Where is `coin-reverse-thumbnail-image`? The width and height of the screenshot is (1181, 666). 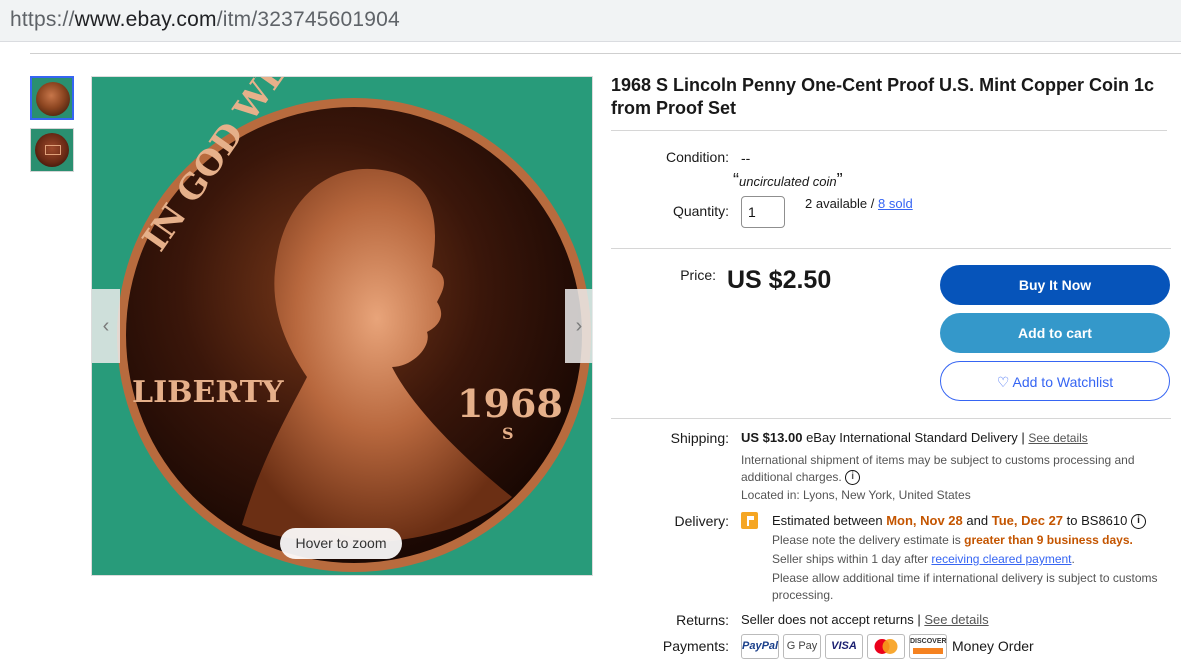 coin-reverse-thumbnail-image is located at coordinates (52, 150).